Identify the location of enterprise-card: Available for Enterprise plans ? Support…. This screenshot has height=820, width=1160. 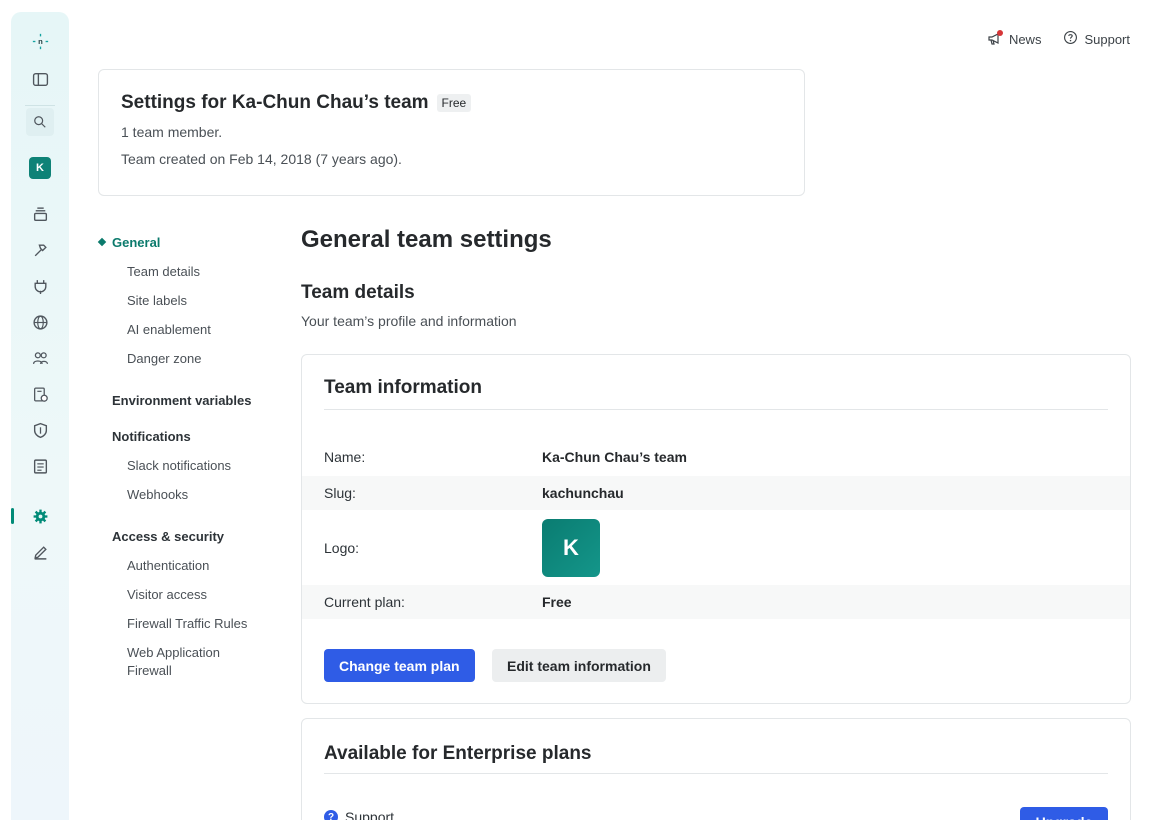
(716, 769).